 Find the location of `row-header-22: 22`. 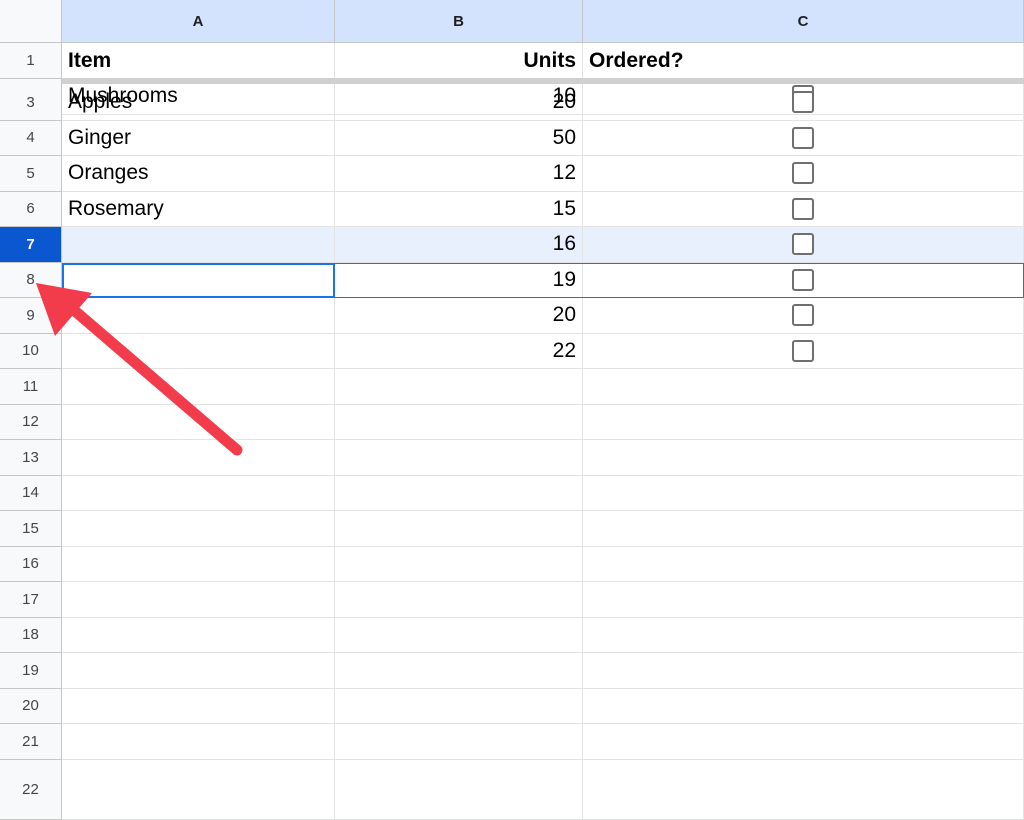

row-header-22: 22 is located at coordinates (31, 789).